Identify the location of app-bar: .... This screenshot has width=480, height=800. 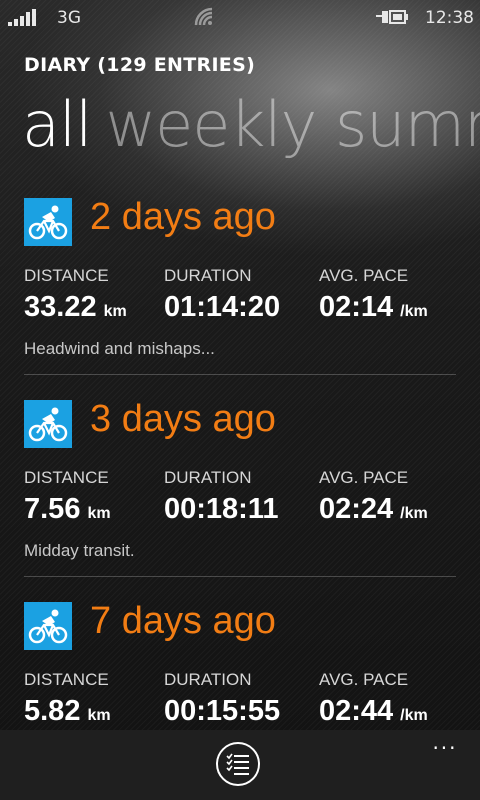
(240, 765).